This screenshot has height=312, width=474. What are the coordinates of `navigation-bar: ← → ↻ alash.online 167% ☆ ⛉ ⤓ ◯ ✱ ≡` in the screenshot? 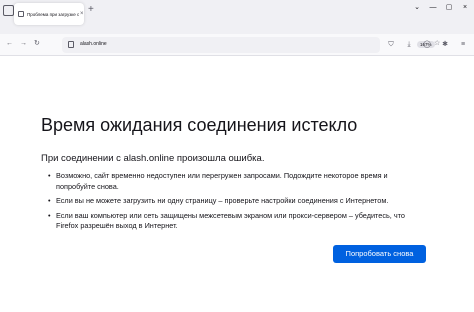 It's located at (237, 45).